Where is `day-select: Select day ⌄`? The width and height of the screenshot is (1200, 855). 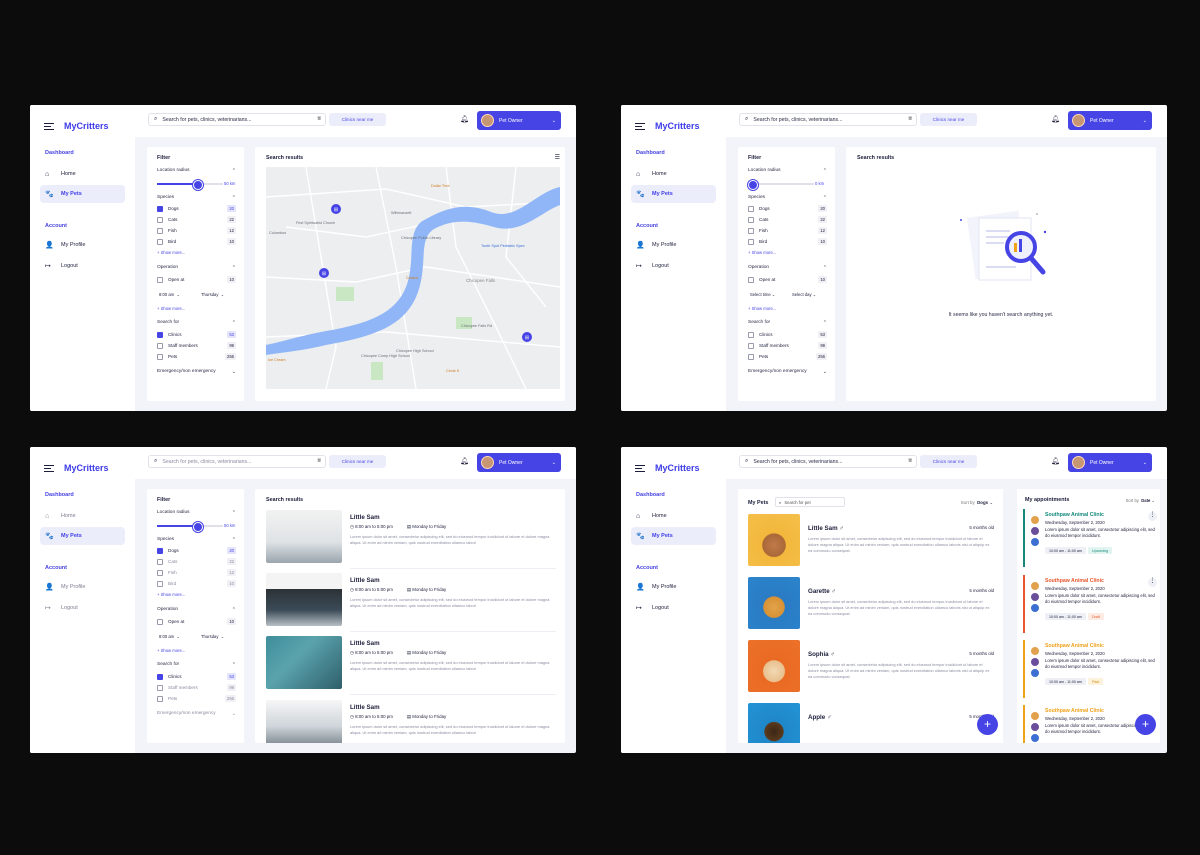
day-select: Select day ⌄ is located at coordinates (804, 294).